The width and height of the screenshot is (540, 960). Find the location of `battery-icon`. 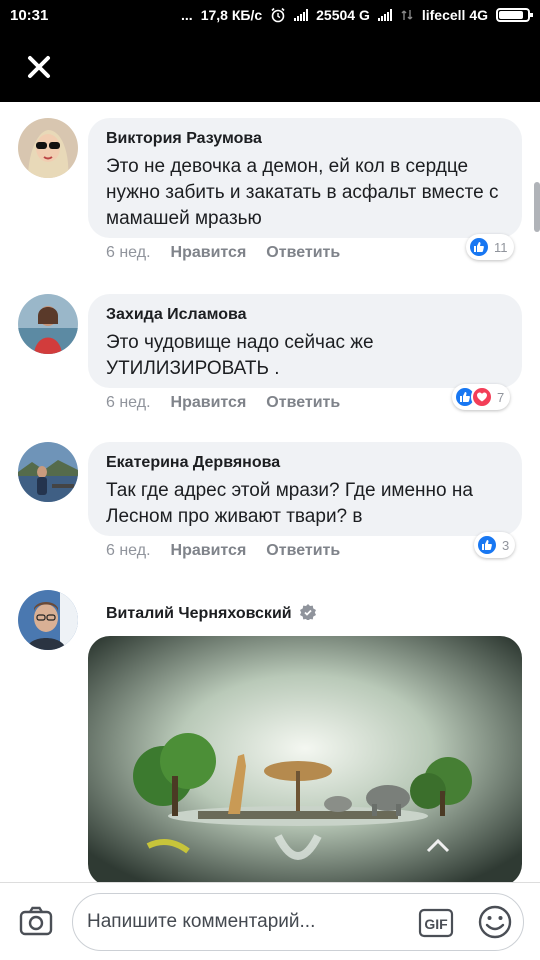

battery-icon is located at coordinates (514, 15).